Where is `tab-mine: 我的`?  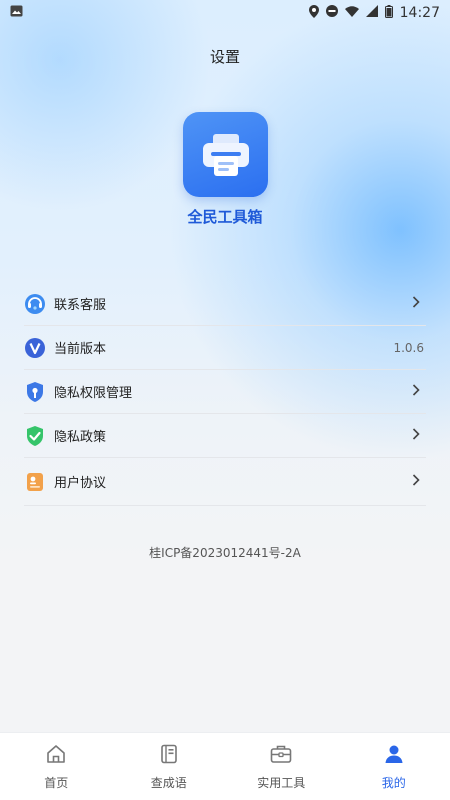
tab-mine: 我的 is located at coordinates (394, 766).